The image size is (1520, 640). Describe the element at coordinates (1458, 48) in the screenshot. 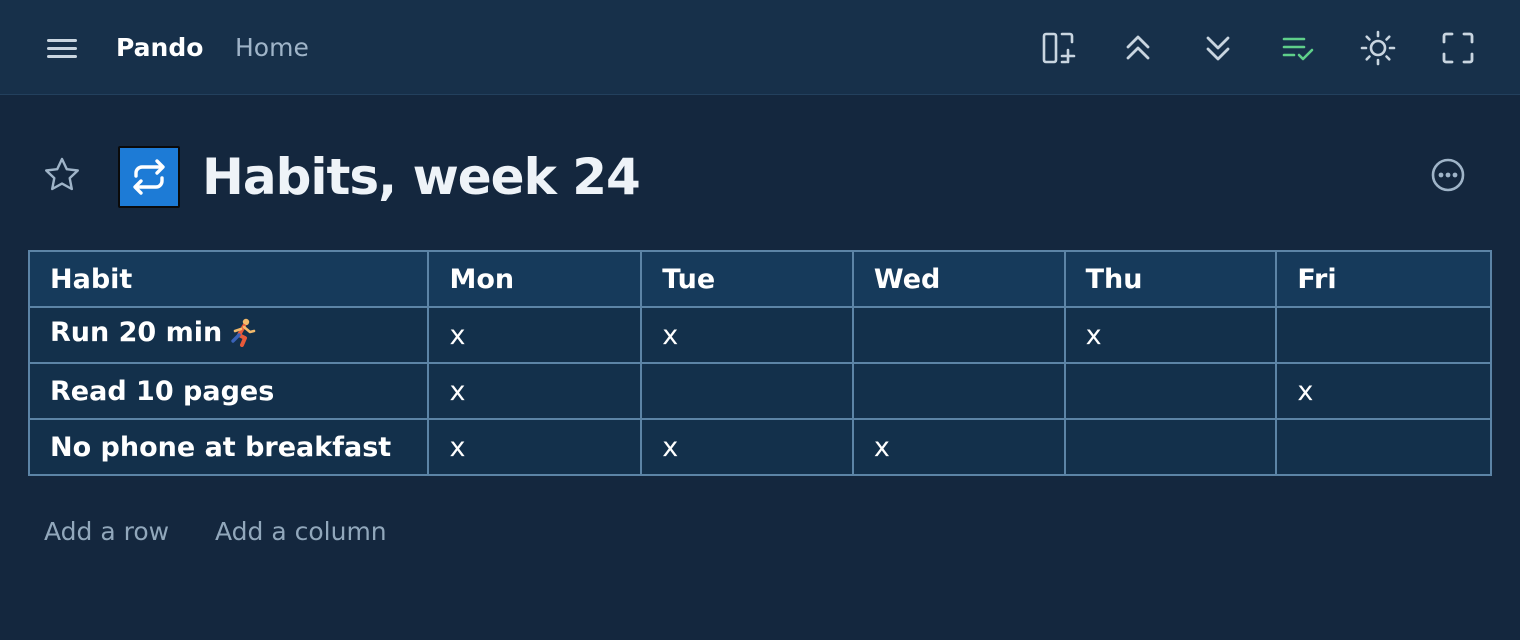

I see `fullscreen-icon` at that location.